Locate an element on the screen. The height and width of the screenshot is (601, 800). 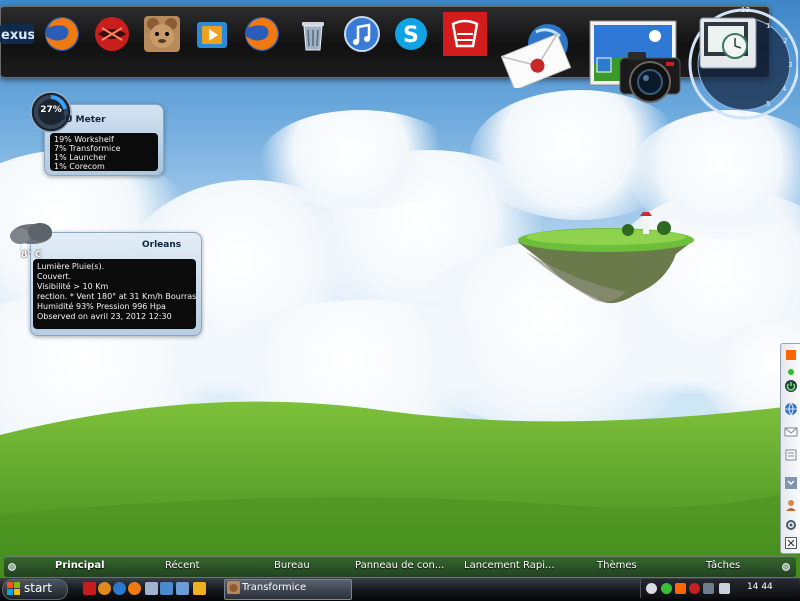
scroll-down-icon is located at coordinates (791, 483).